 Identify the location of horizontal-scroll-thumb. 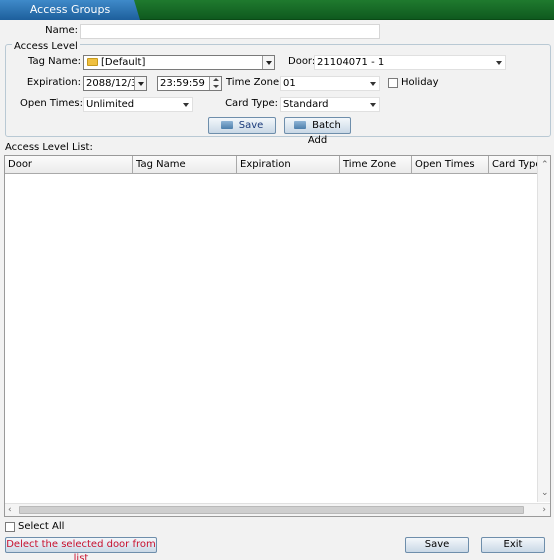
(271, 510).